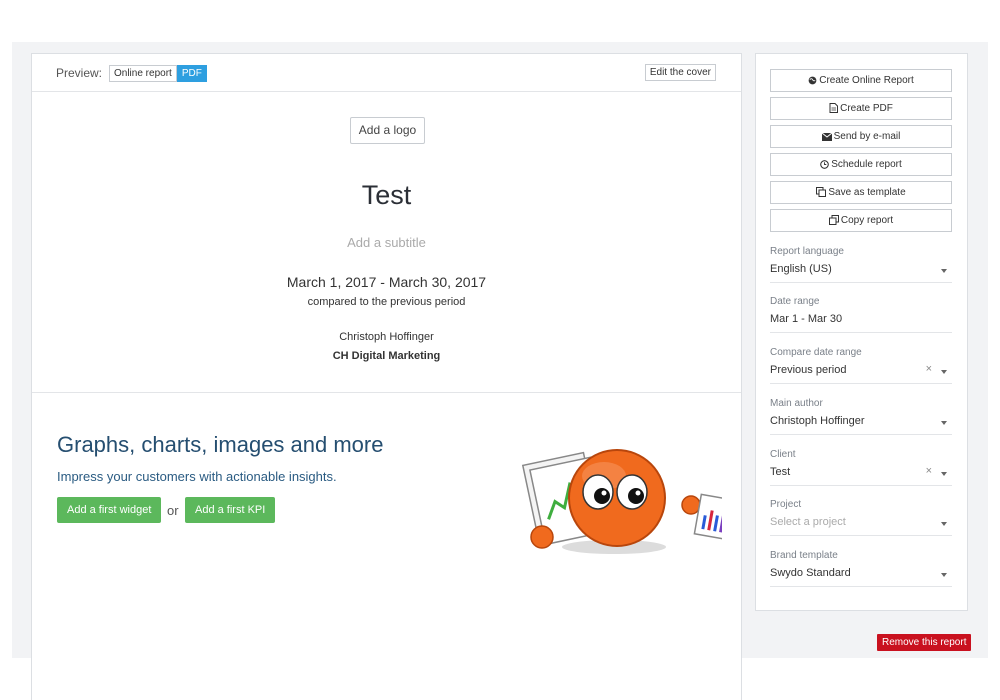 The width and height of the screenshot is (1000, 700). I want to click on envelope-icon, so click(826, 136).